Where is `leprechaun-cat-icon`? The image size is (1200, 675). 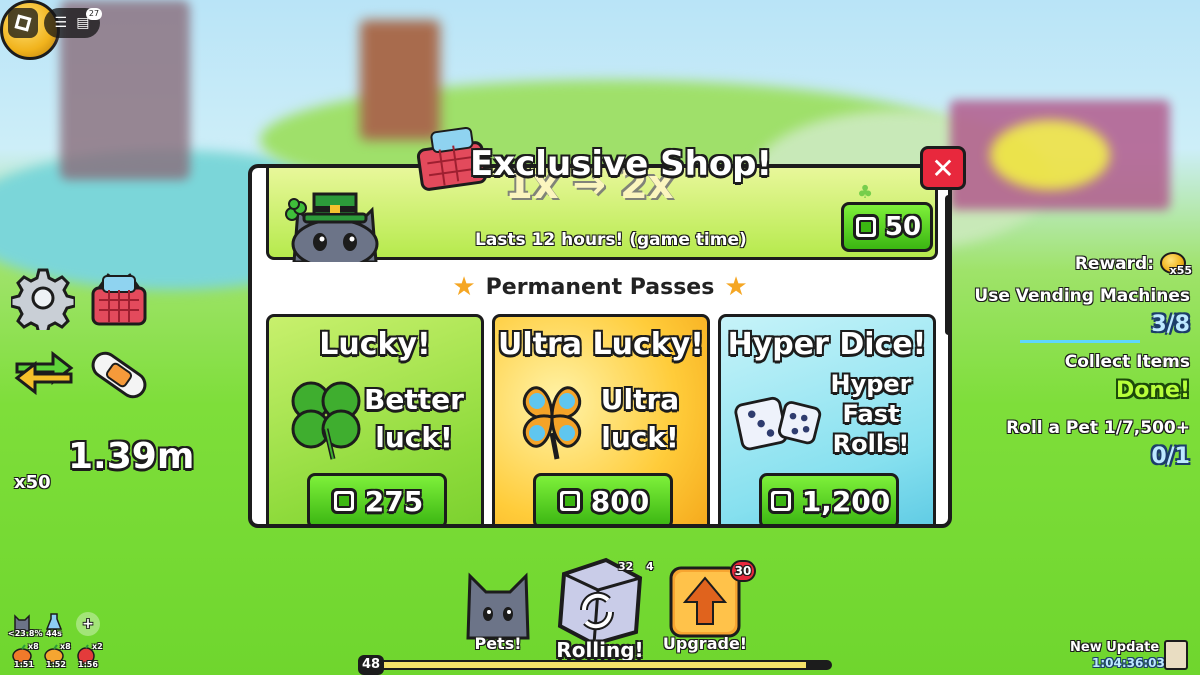
leprechaun-cat-icon is located at coordinates (335, 223).